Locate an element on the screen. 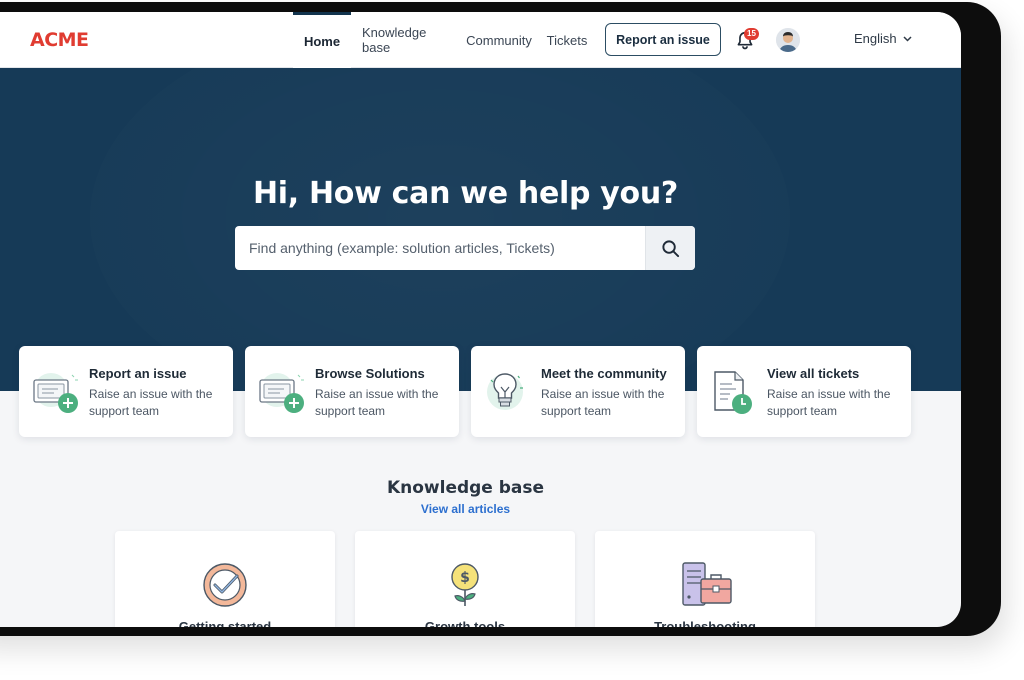  kb-category-getting-started: Getting started is located at coordinates (225, 579).